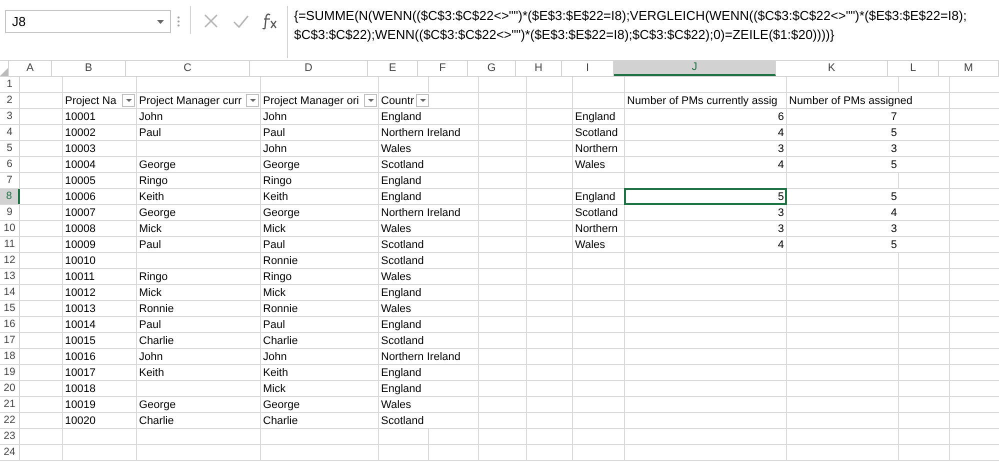 The height and width of the screenshot is (462, 999). Describe the element at coordinates (80, 212) in the screenshot. I see `cell: 10007` at that location.